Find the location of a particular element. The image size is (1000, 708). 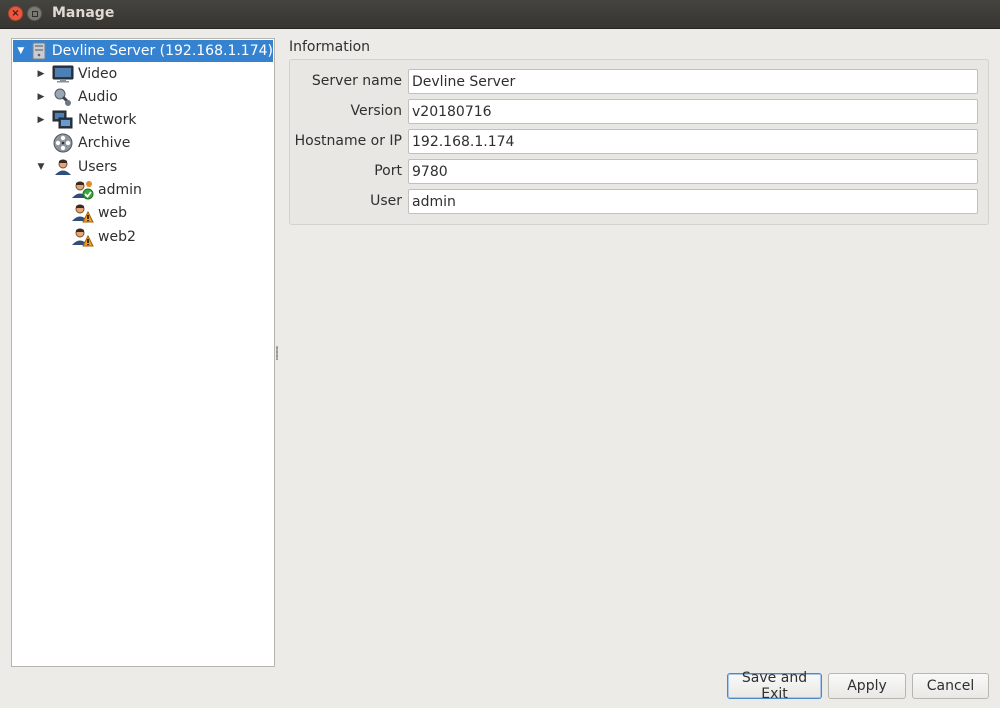

tree-item-label: web is located at coordinates (112, 213).